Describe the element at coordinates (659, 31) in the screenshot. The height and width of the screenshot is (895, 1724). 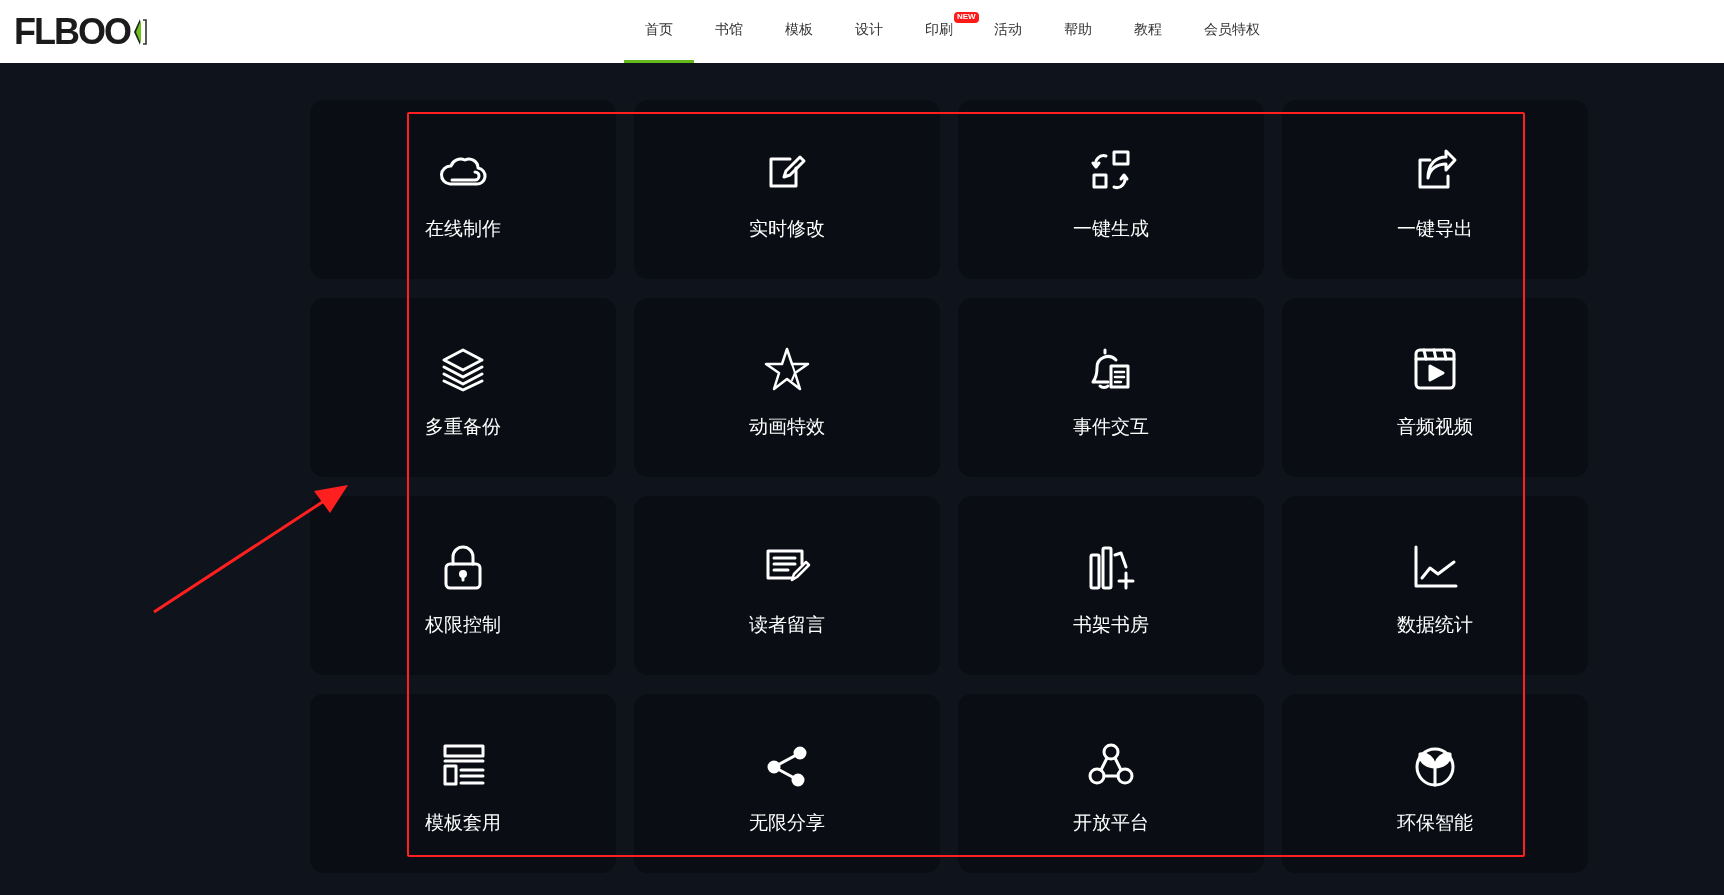
I see `nav-tab: 首页` at that location.